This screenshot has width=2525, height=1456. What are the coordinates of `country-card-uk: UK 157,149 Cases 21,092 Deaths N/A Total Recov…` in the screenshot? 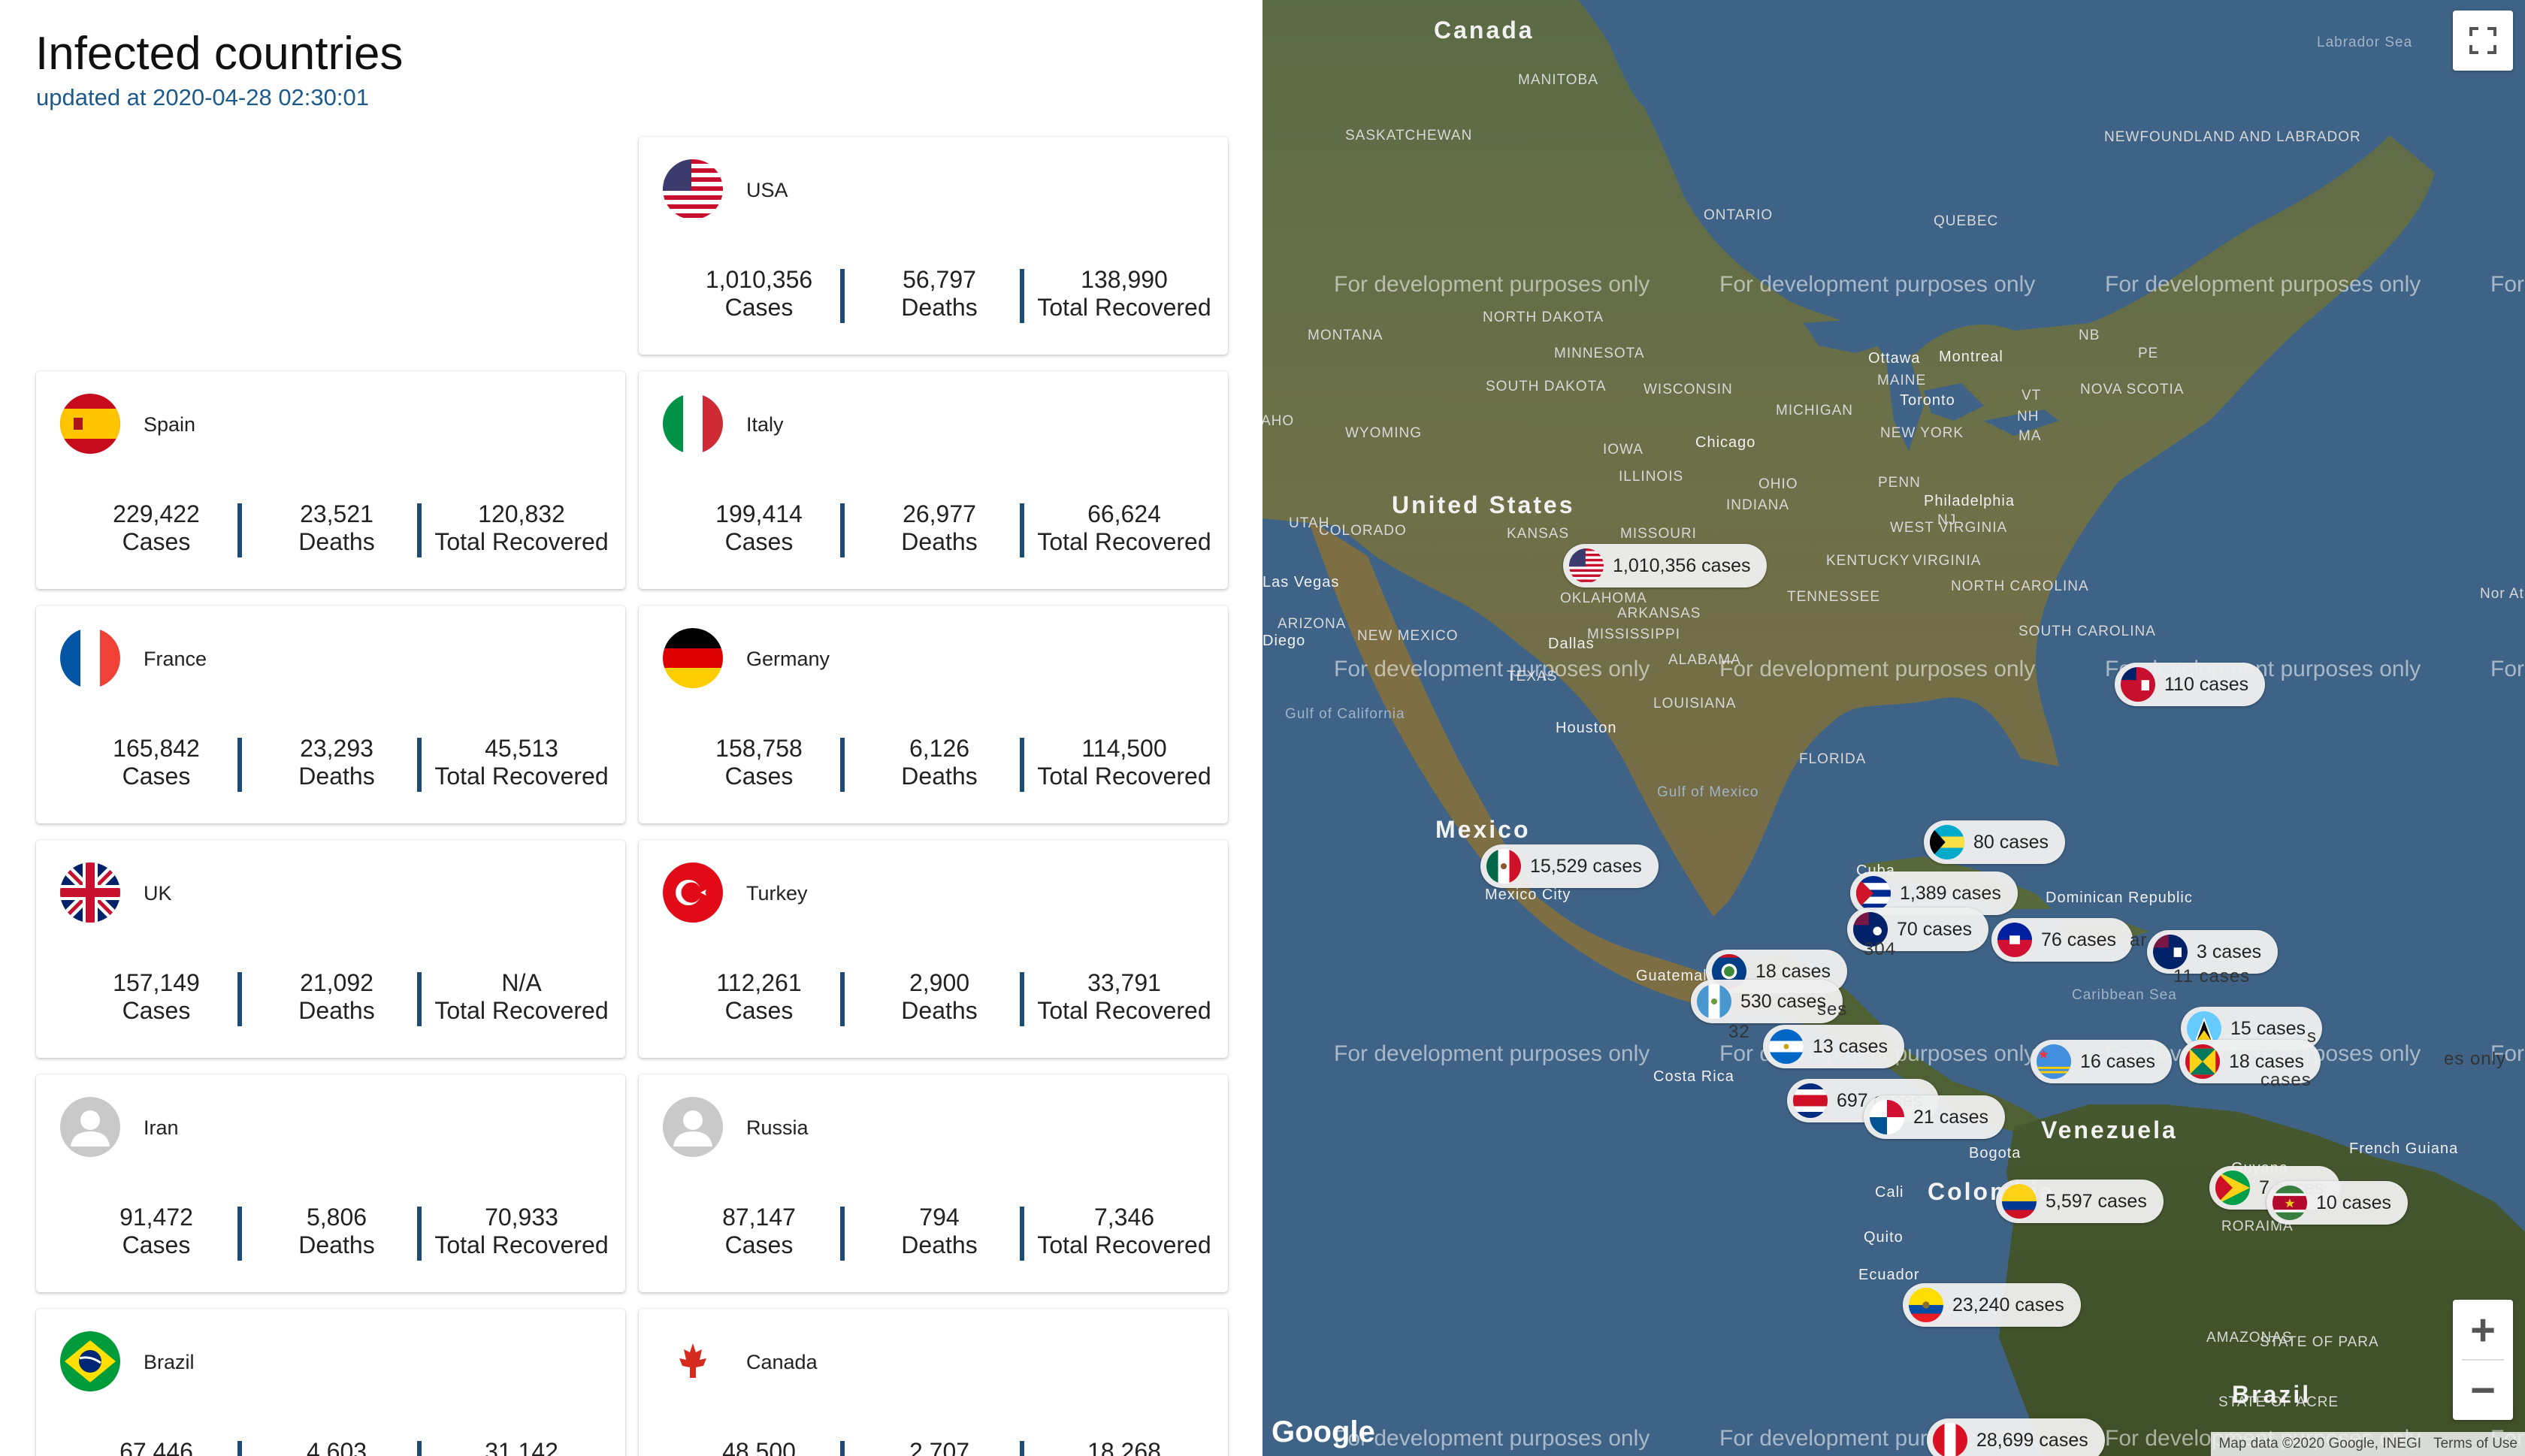 It's located at (330, 949).